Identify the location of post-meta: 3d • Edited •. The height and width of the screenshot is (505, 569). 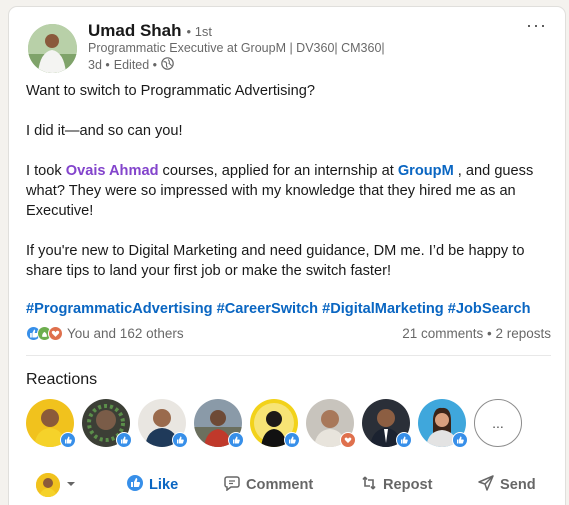
(131, 65).